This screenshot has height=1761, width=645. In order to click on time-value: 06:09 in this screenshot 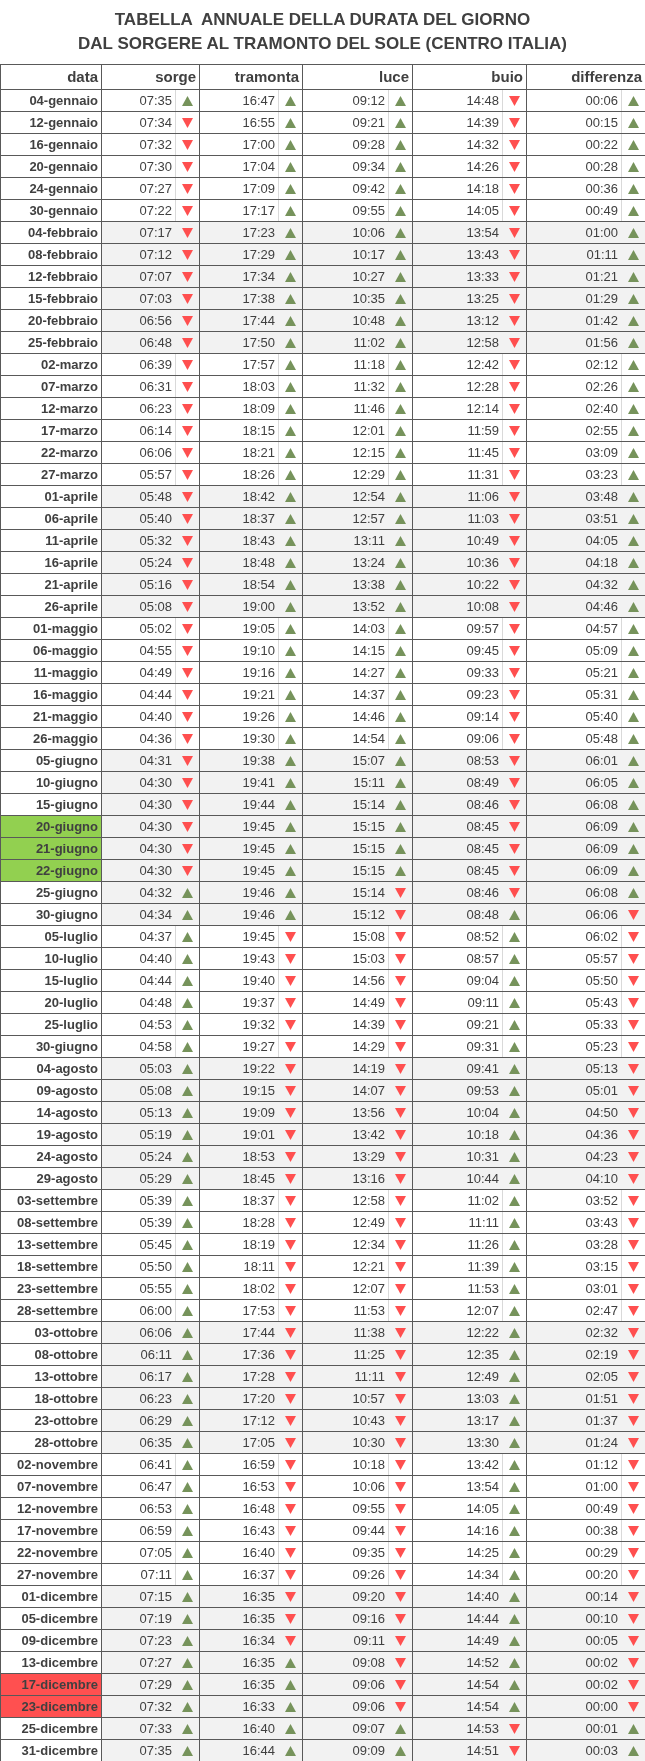, I will do `click(601, 870)`.